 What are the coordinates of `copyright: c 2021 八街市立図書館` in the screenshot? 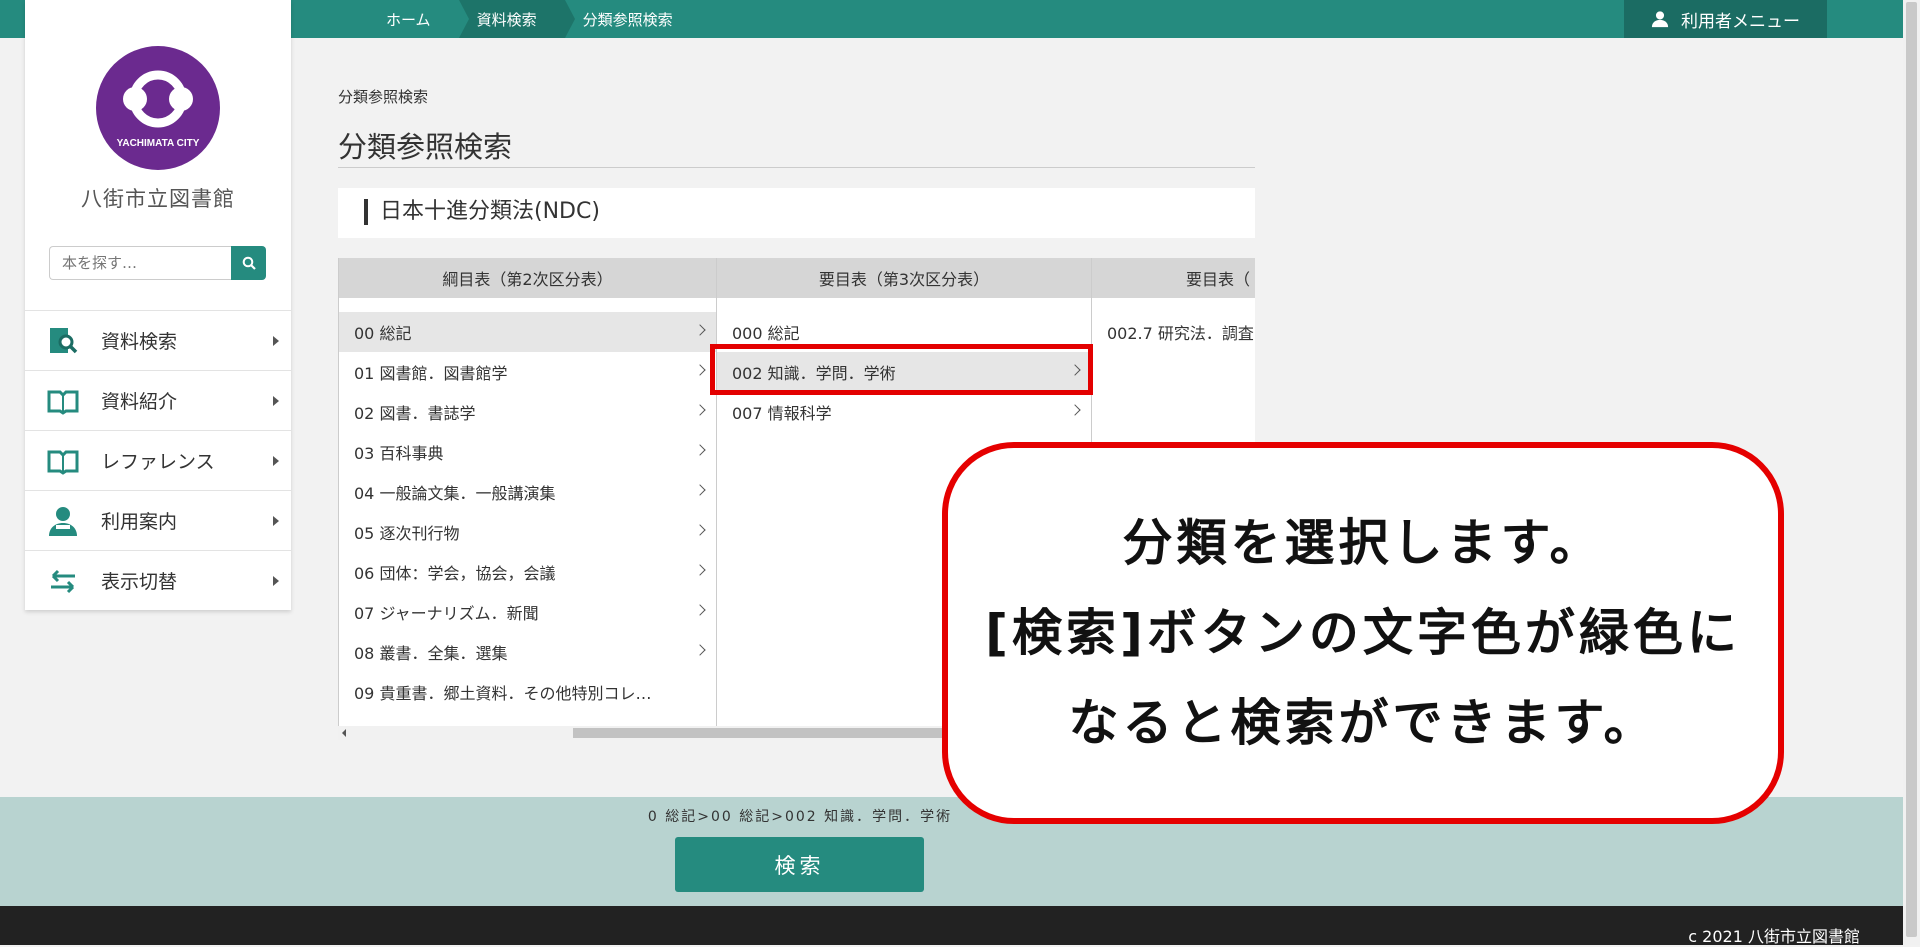 It's located at (1774, 936).